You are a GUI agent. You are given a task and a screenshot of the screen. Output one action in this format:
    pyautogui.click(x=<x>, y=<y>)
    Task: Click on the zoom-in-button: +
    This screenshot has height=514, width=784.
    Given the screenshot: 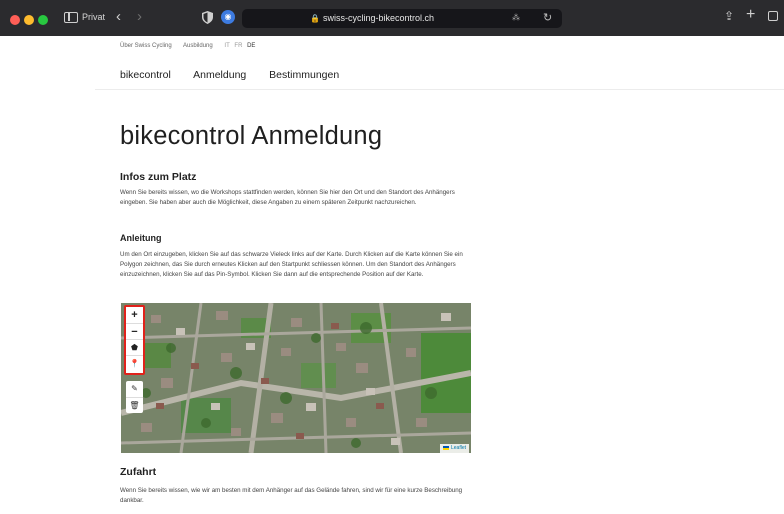 What is the action you would take?
    pyautogui.click(x=134, y=315)
    